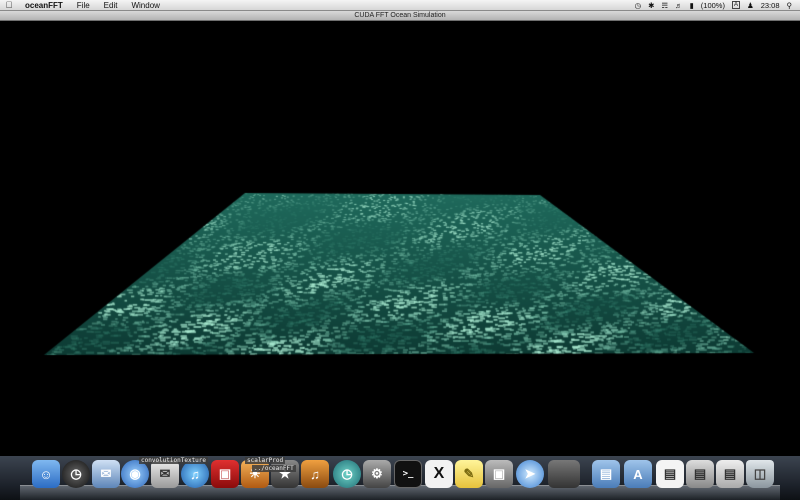  I want to click on garageband-icon: ♫, so click(315, 474).